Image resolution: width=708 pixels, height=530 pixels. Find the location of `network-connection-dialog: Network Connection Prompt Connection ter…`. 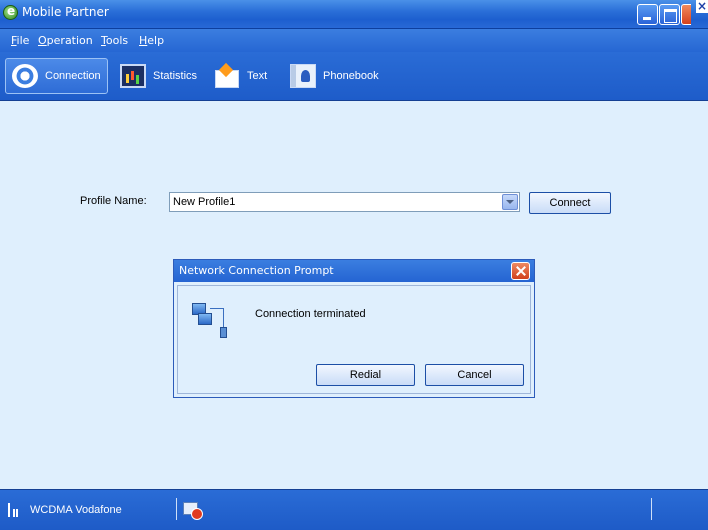

network-connection-dialog: Network Connection Prompt Connection ter… is located at coordinates (354, 328).